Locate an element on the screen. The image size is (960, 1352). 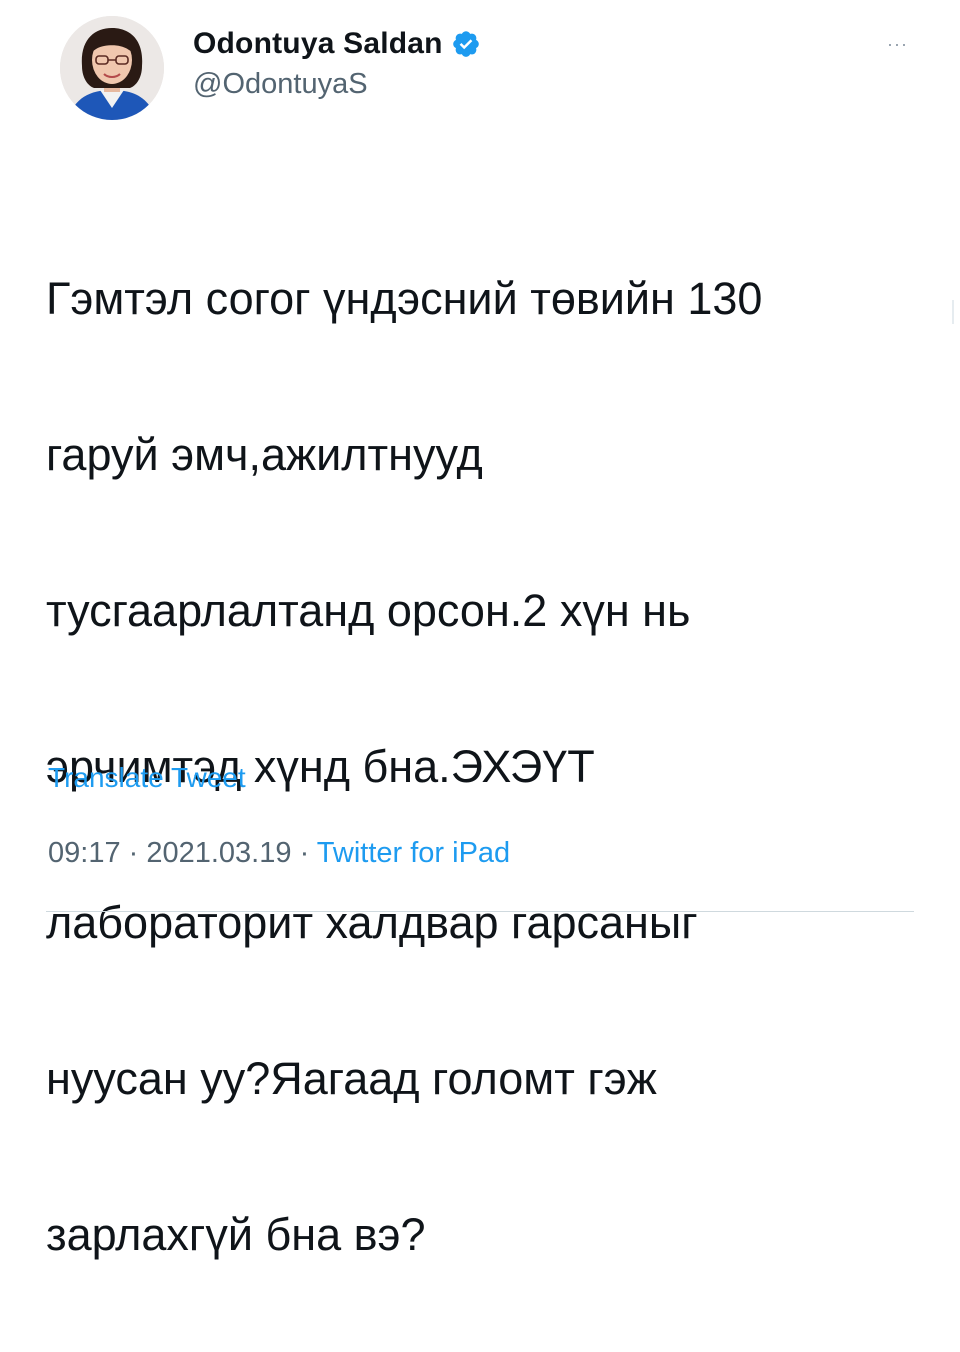
tweet-time: 09:17 is located at coordinates (84, 853).